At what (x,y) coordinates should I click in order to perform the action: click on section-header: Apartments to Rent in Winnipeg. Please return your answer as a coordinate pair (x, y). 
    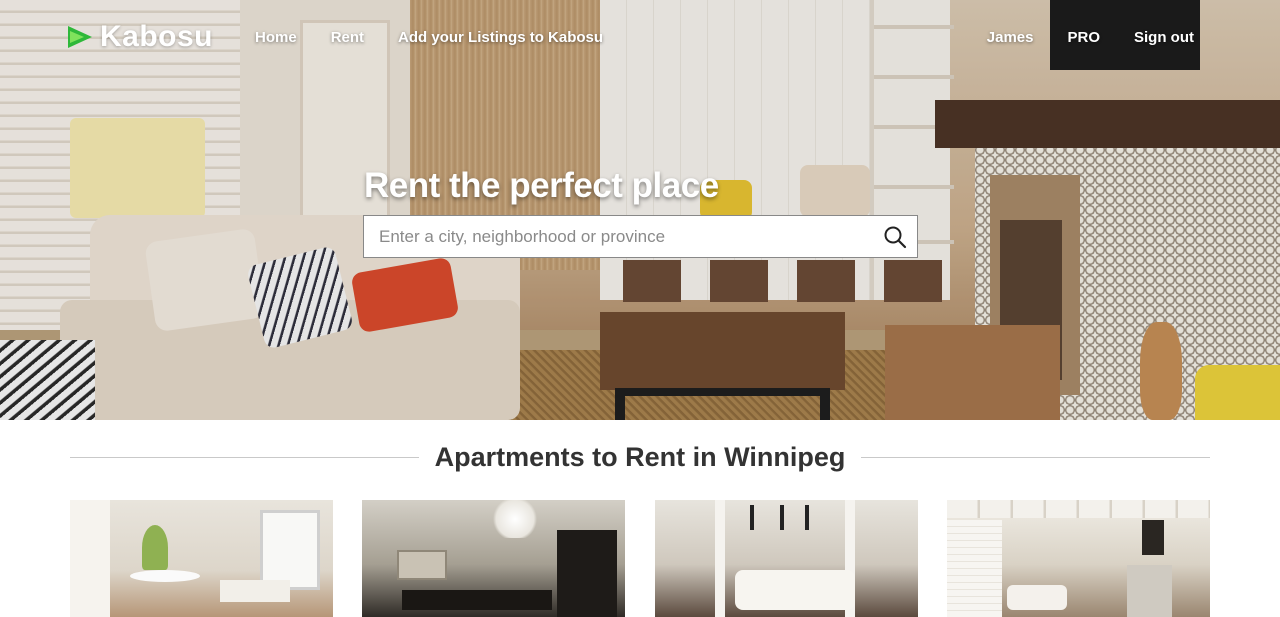
    Looking at the image, I should click on (640, 457).